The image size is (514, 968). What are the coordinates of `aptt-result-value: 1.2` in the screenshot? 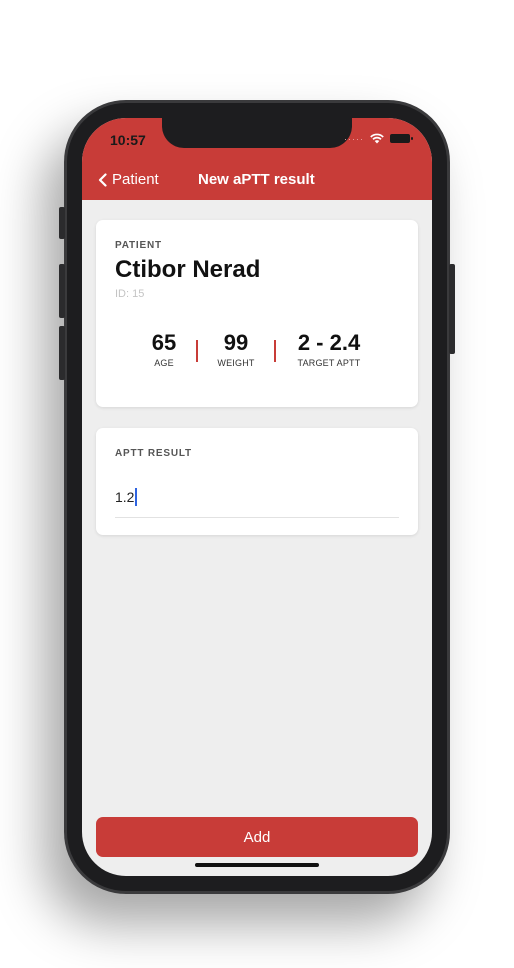 It's located at (126, 497).